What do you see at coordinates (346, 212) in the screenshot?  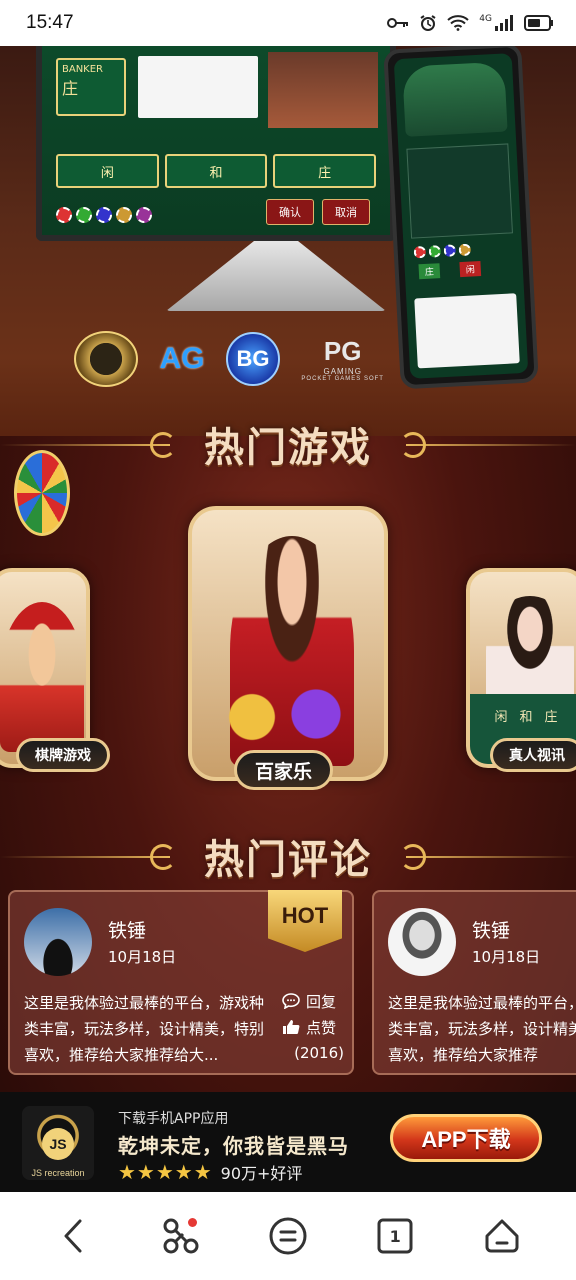 I see `cancel-button-image: 取消` at bounding box center [346, 212].